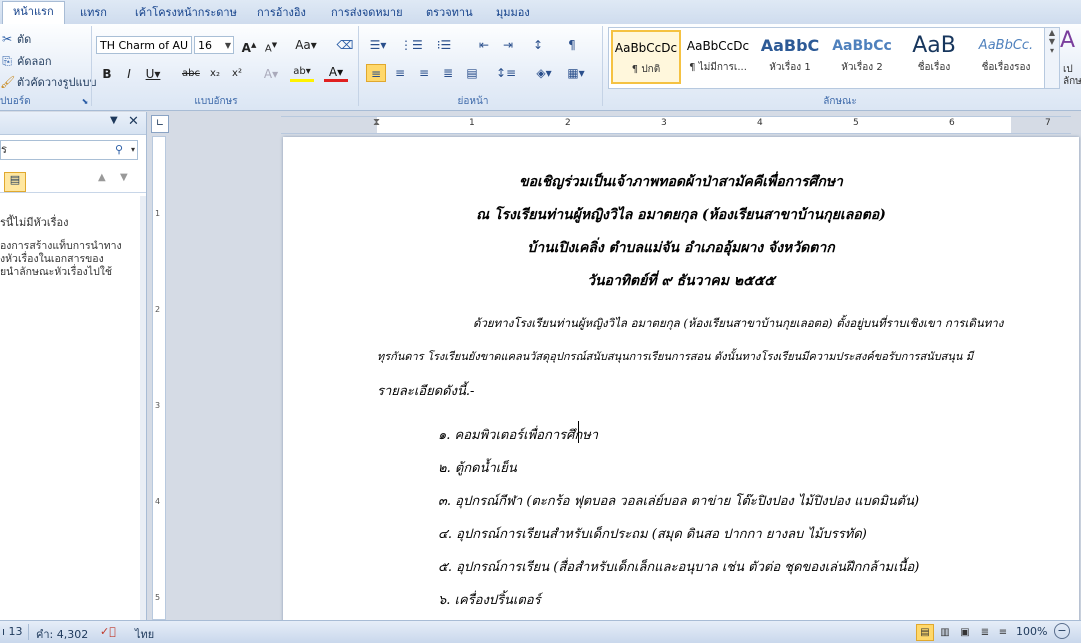 This screenshot has width=1081, height=643. I want to click on nav-scrollbar, so click(143, 408).